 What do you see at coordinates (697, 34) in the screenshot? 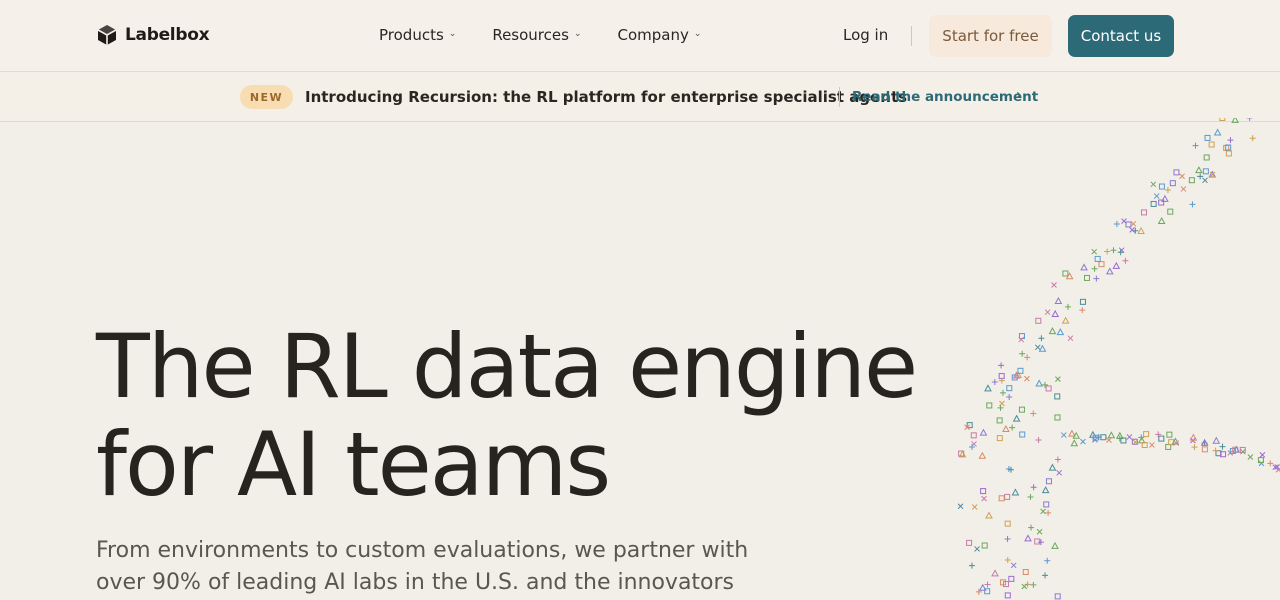
I see `chevron-down-icon: ⌄` at bounding box center [697, 34].